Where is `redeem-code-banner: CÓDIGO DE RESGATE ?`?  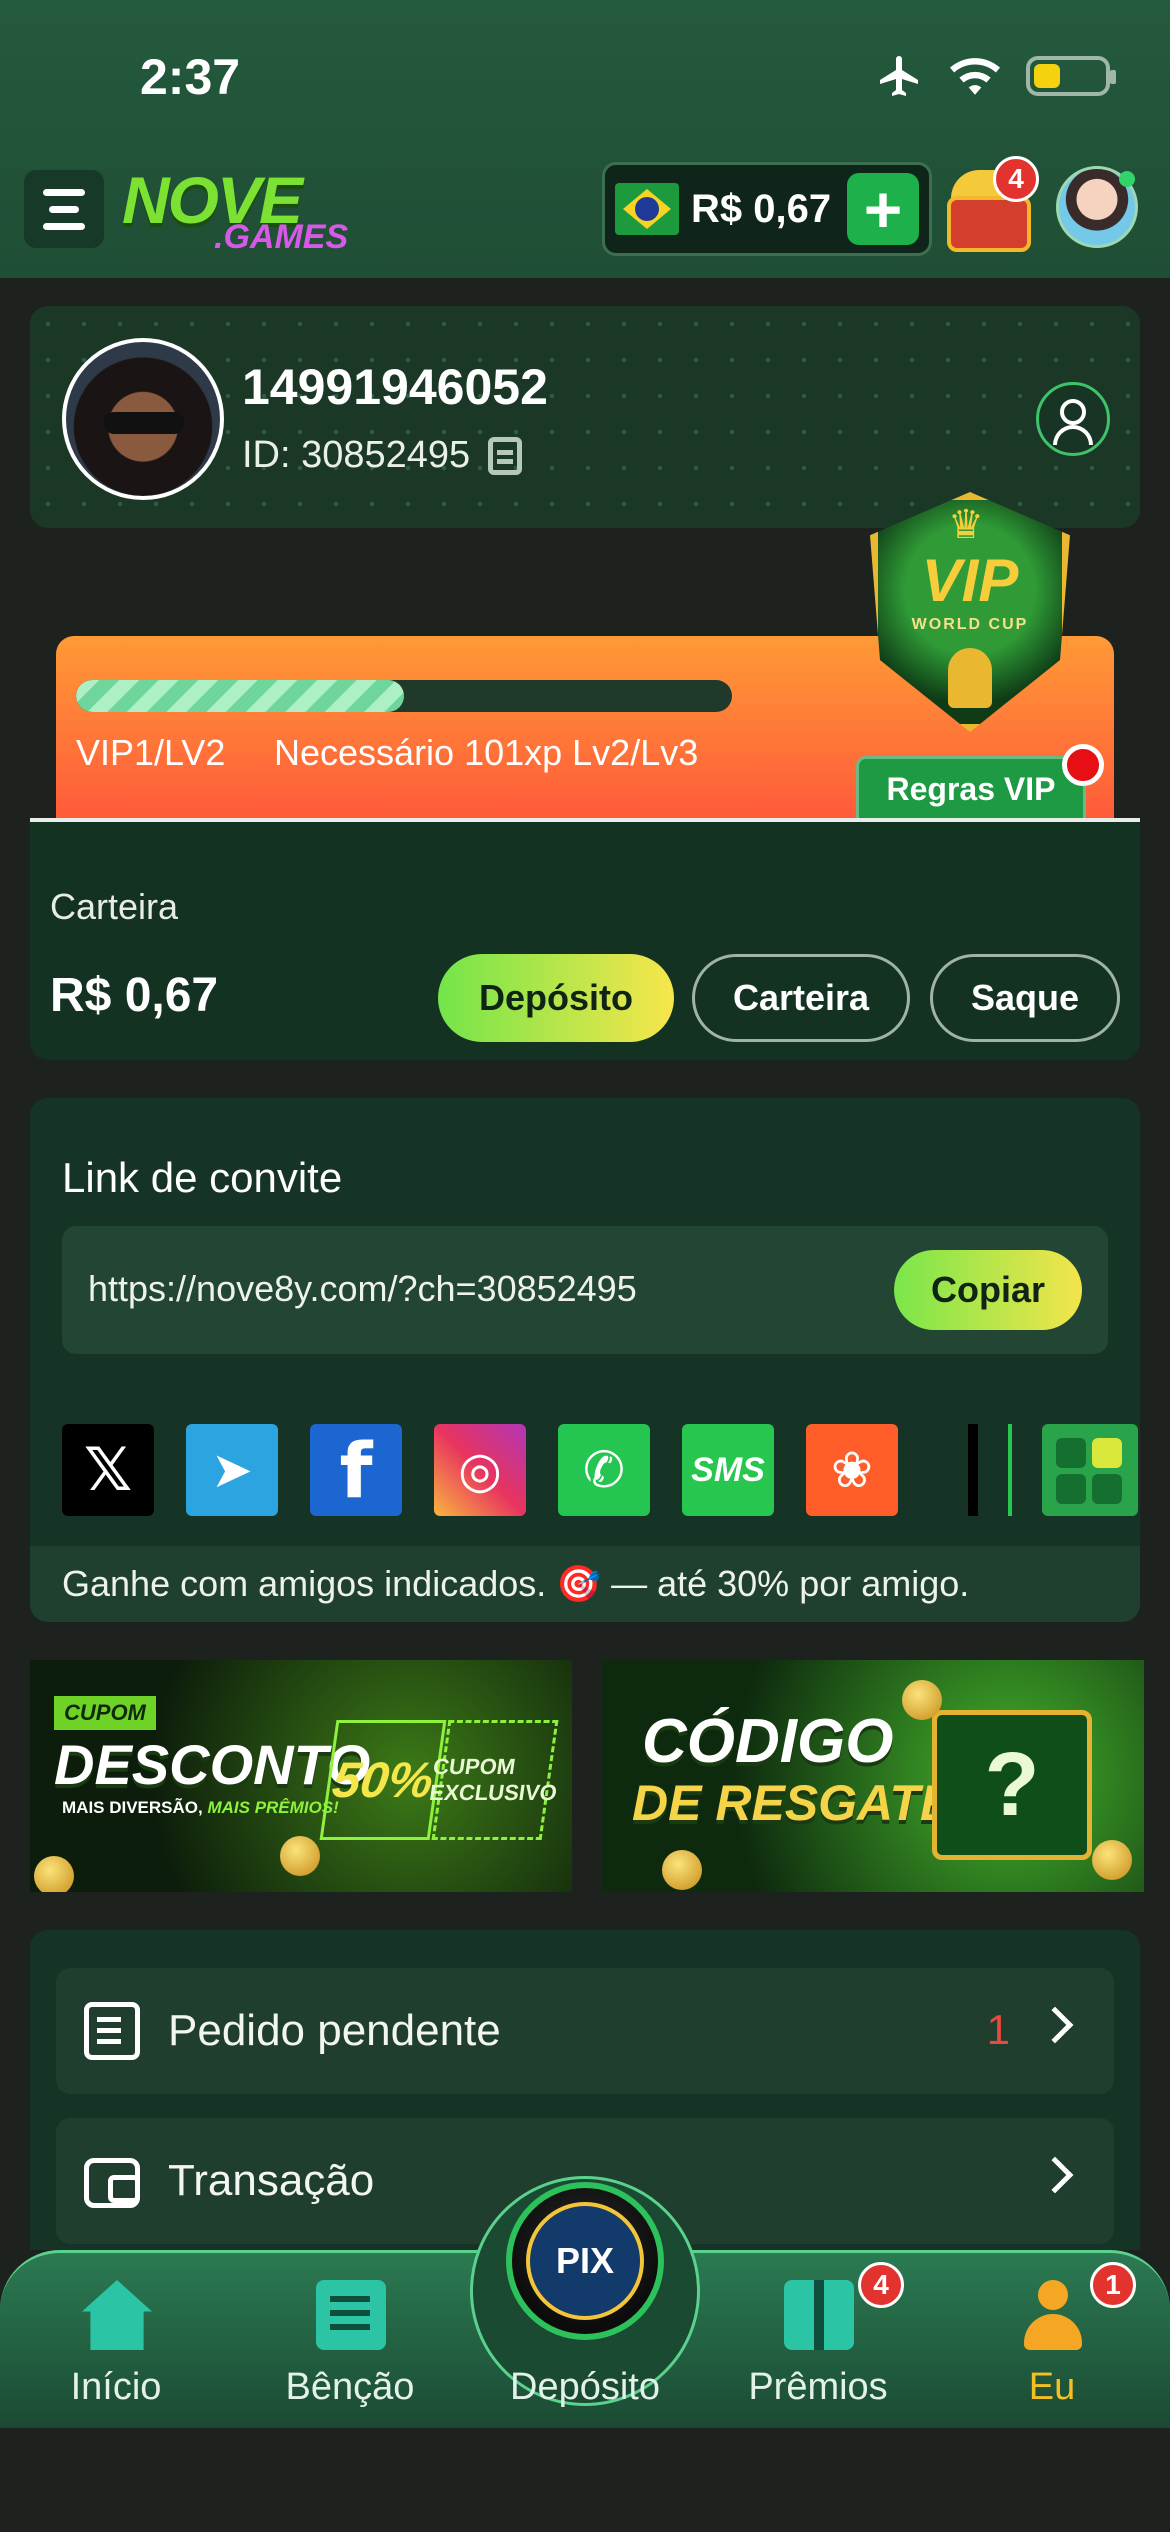 redeem-code-banner: CÓDIGO DE RESGATE ? is located at coordinates (873, 1776).